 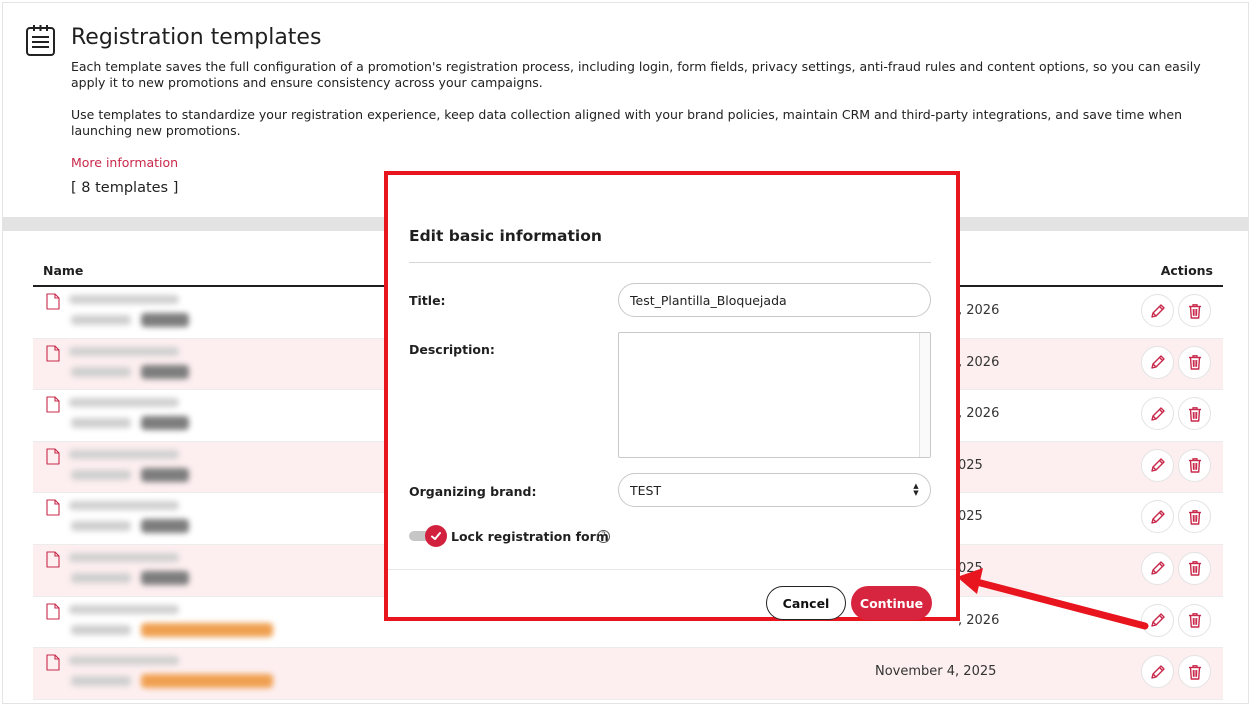 I want to click on page-title: Registration templates, so click(x=196, y=37).